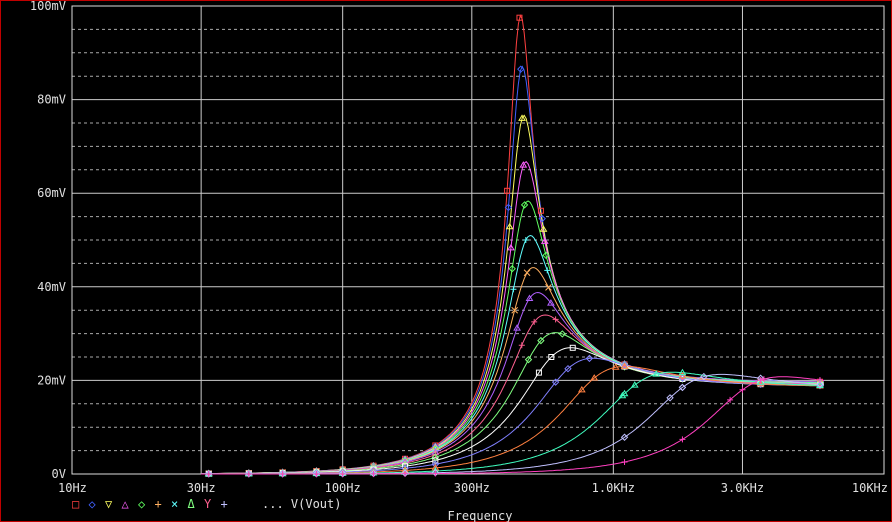  What do you see at coordinates (72, 488) in the screenshot?
I see `x-tick-label: 10Hz` at bounding box center [72, 488].